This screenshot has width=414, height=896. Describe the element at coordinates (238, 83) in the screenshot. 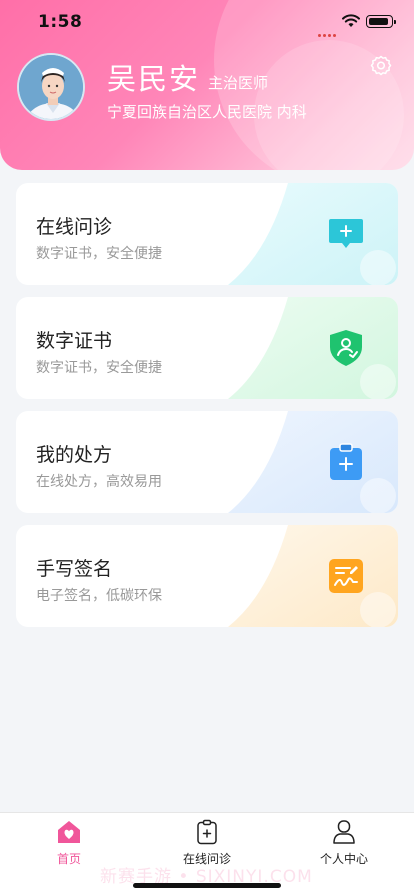

I see `doctor-title: 主治医师` at that location.